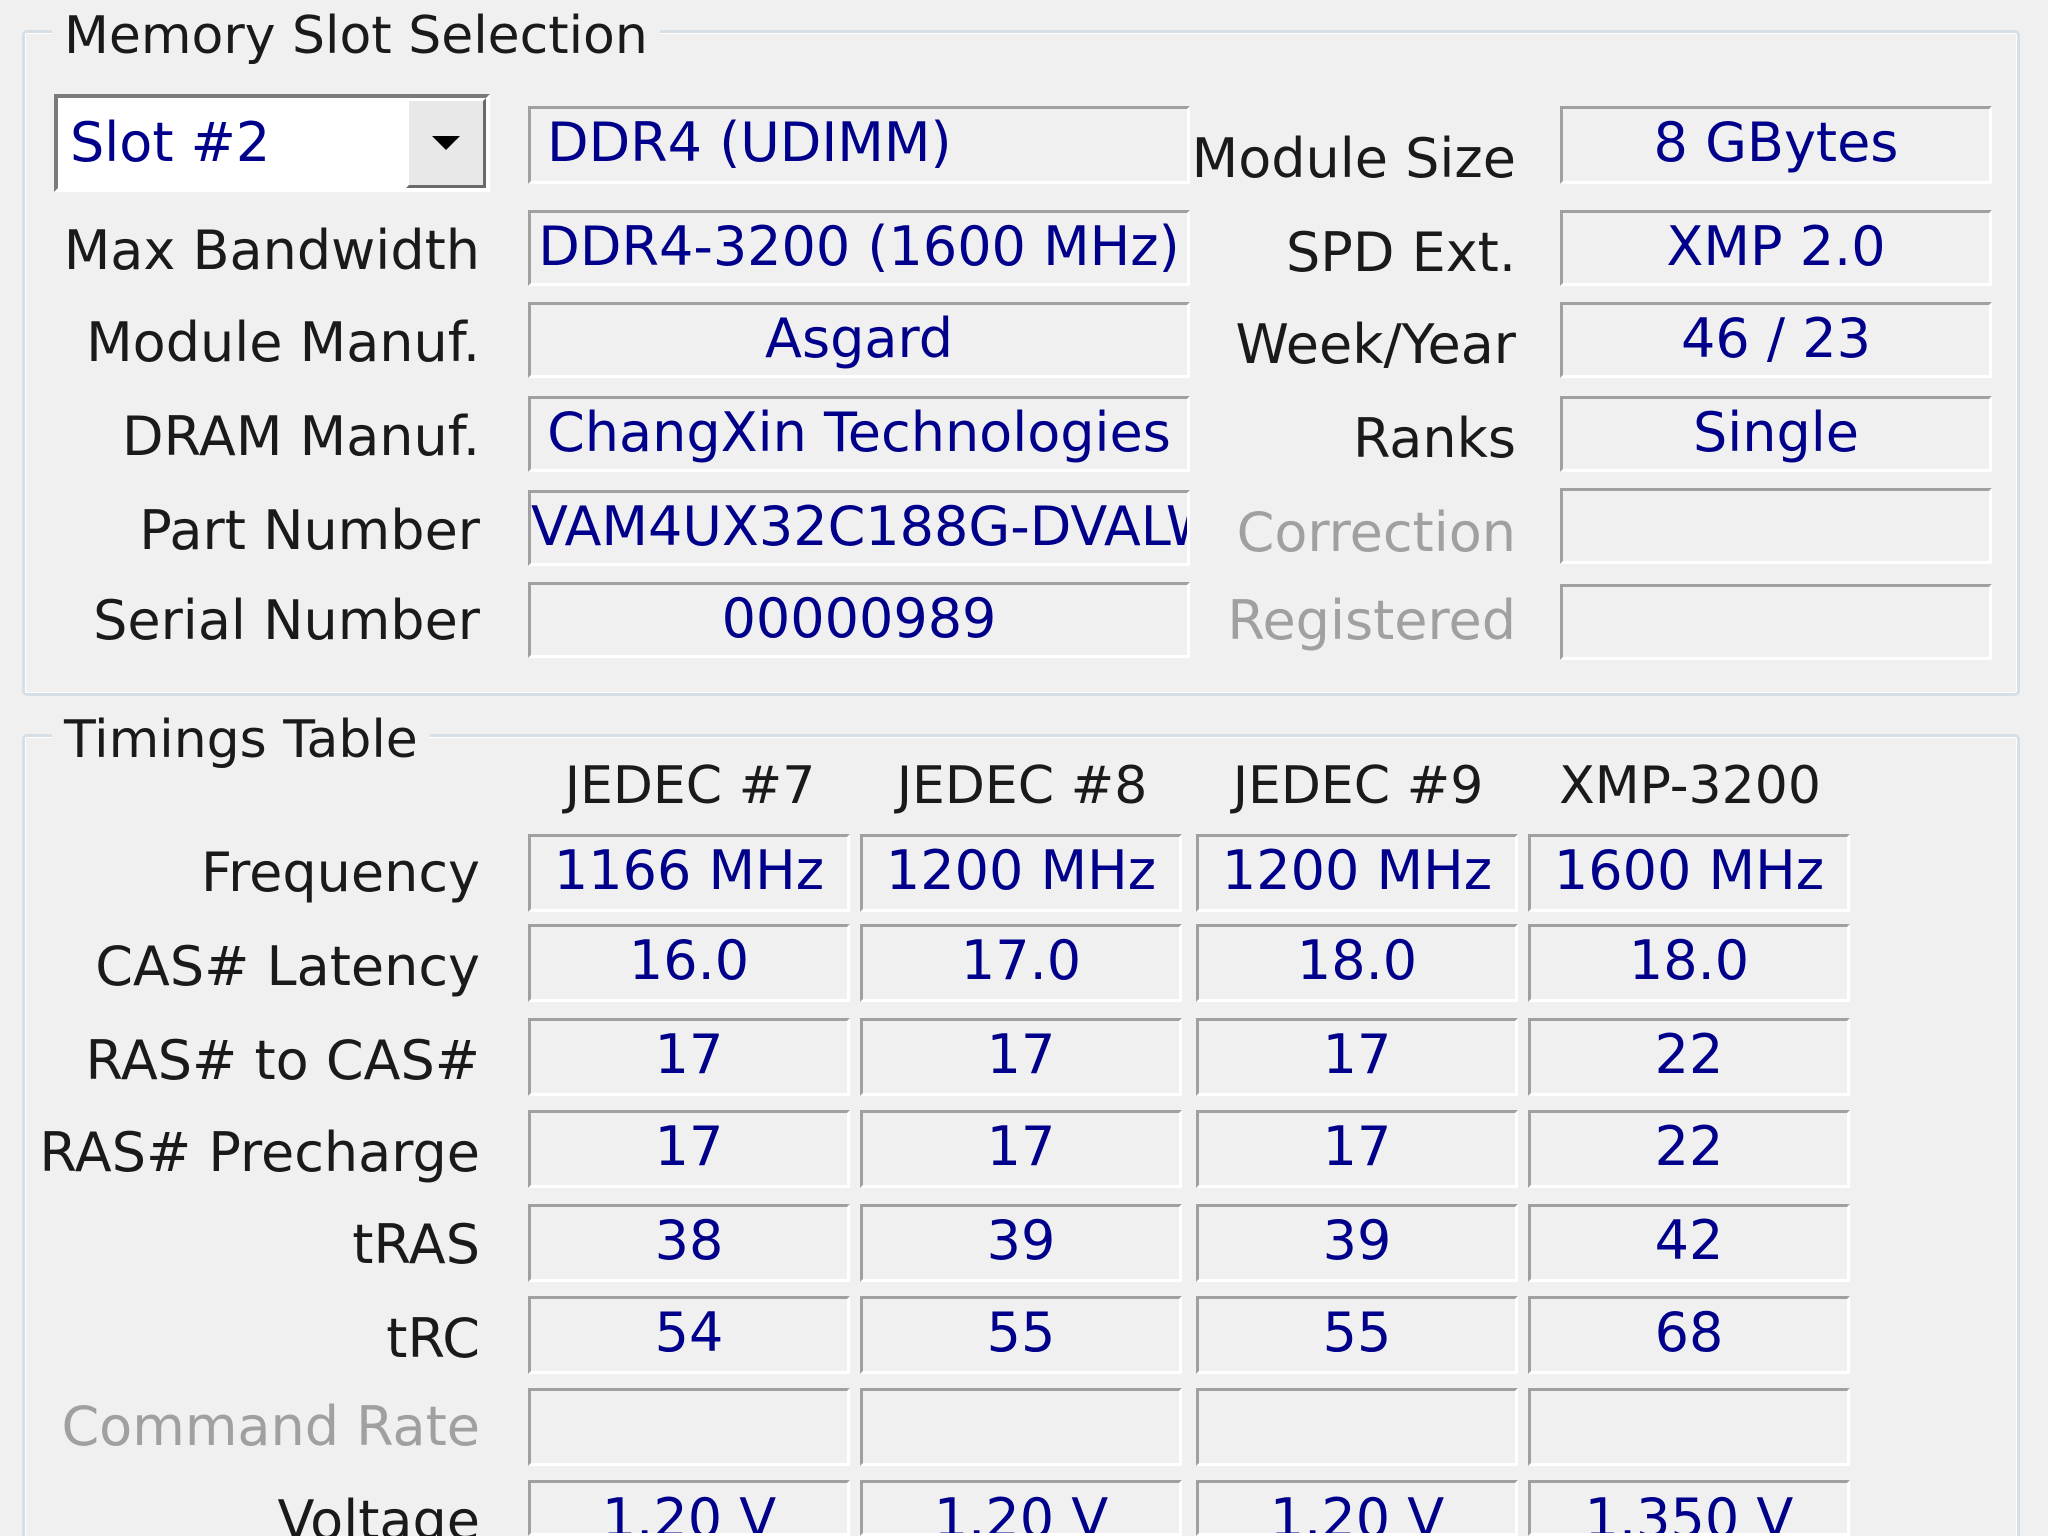  Describe the element at coordinates (859, 145) in the screenshot. I see `module-type-field: DDR4 (UDIMM)` at that location.